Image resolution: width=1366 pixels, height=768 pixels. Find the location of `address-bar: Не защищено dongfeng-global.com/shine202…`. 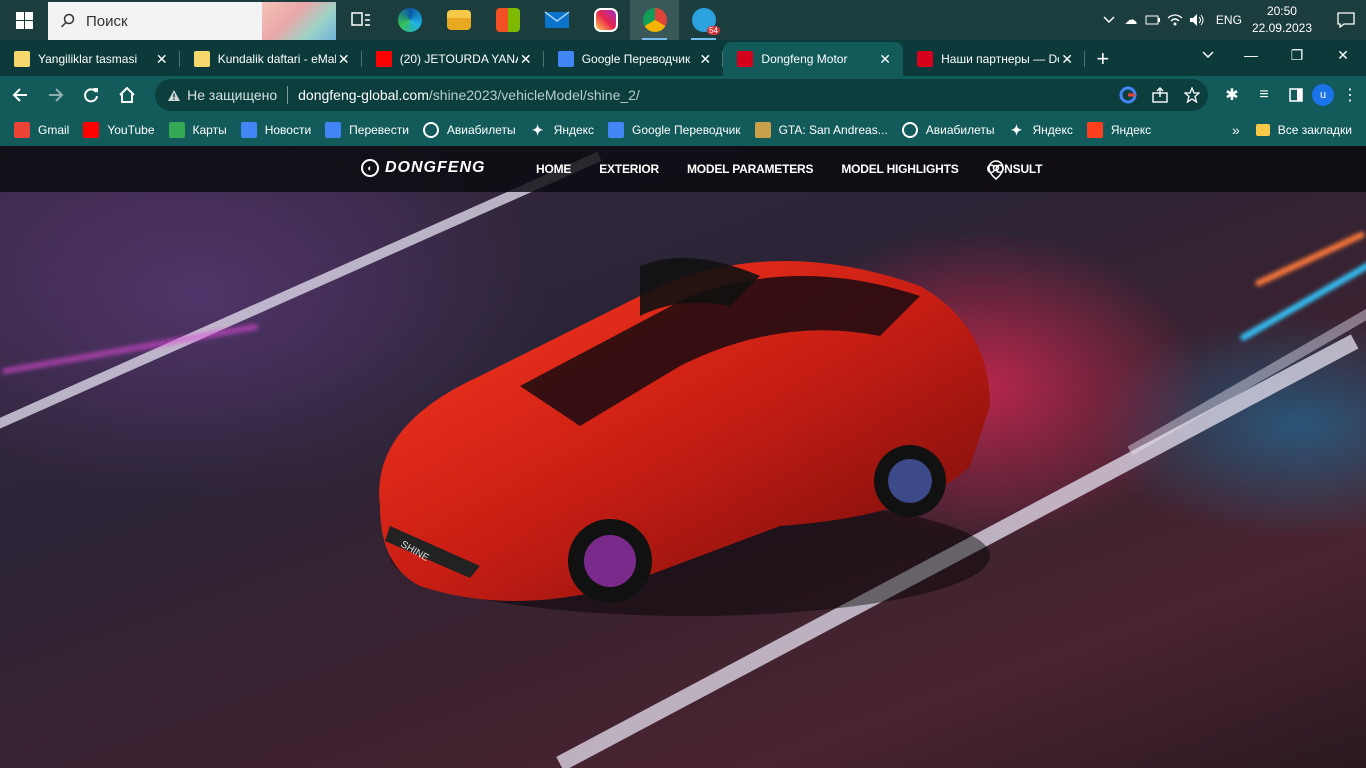

address-bar: Не защищено dongfeng-global.com/shine202… is located at coordinates (681, 95).